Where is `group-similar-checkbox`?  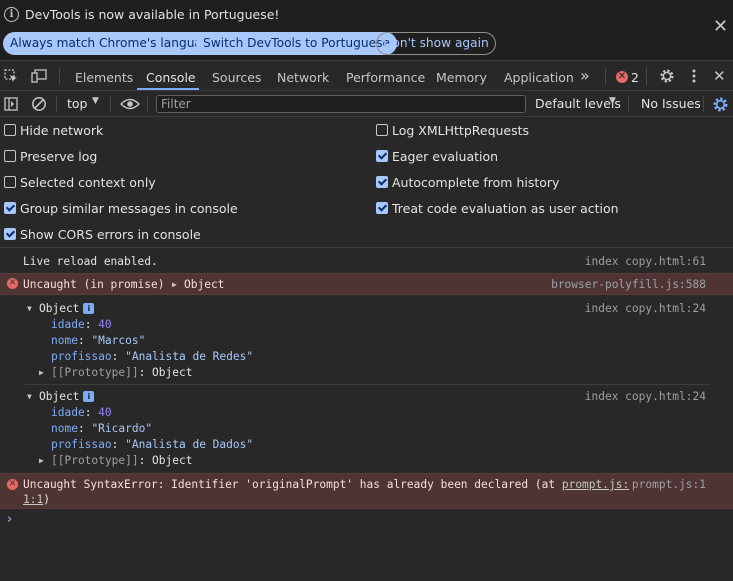
group-similar-checkbox is located at coordinates (10, 208).